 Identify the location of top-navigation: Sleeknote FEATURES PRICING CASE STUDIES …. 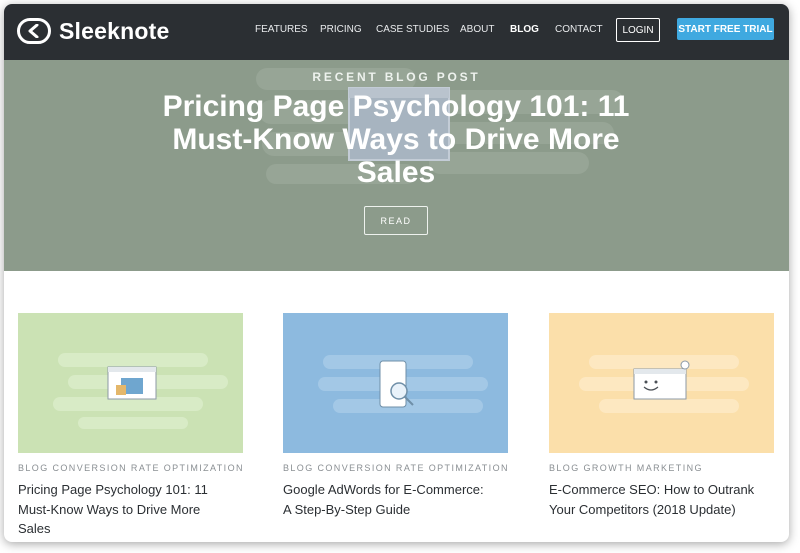
(396, 32).